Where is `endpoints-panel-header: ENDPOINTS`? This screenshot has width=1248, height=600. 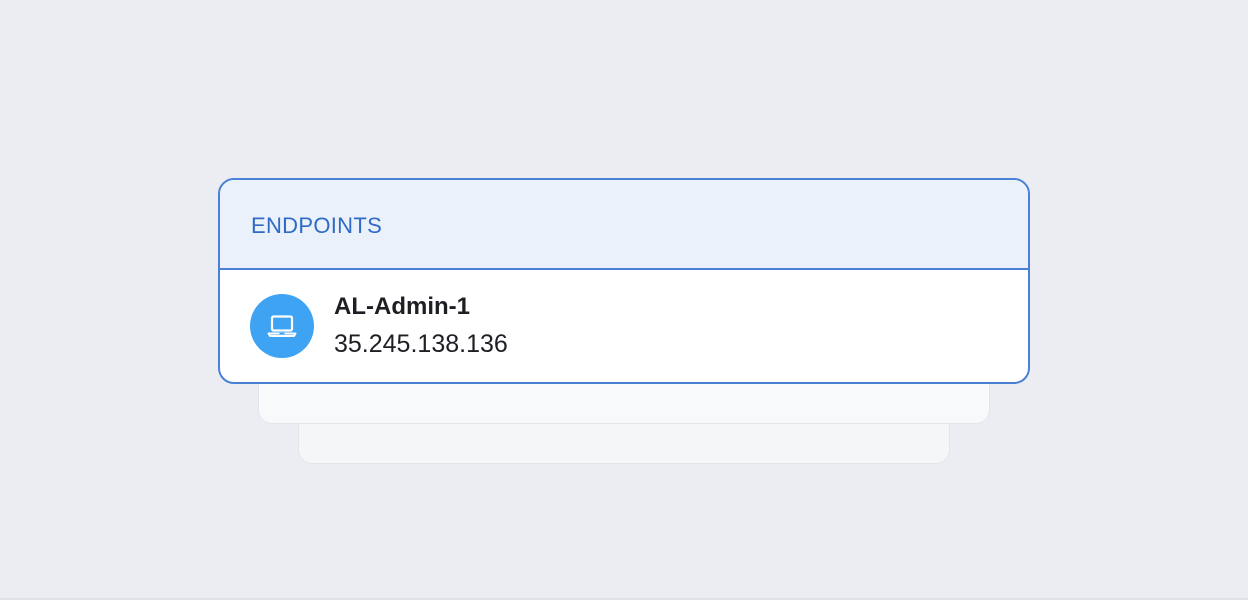
endpoints-panel-header: ENDPOINTS is located at coordinates (624, 225).